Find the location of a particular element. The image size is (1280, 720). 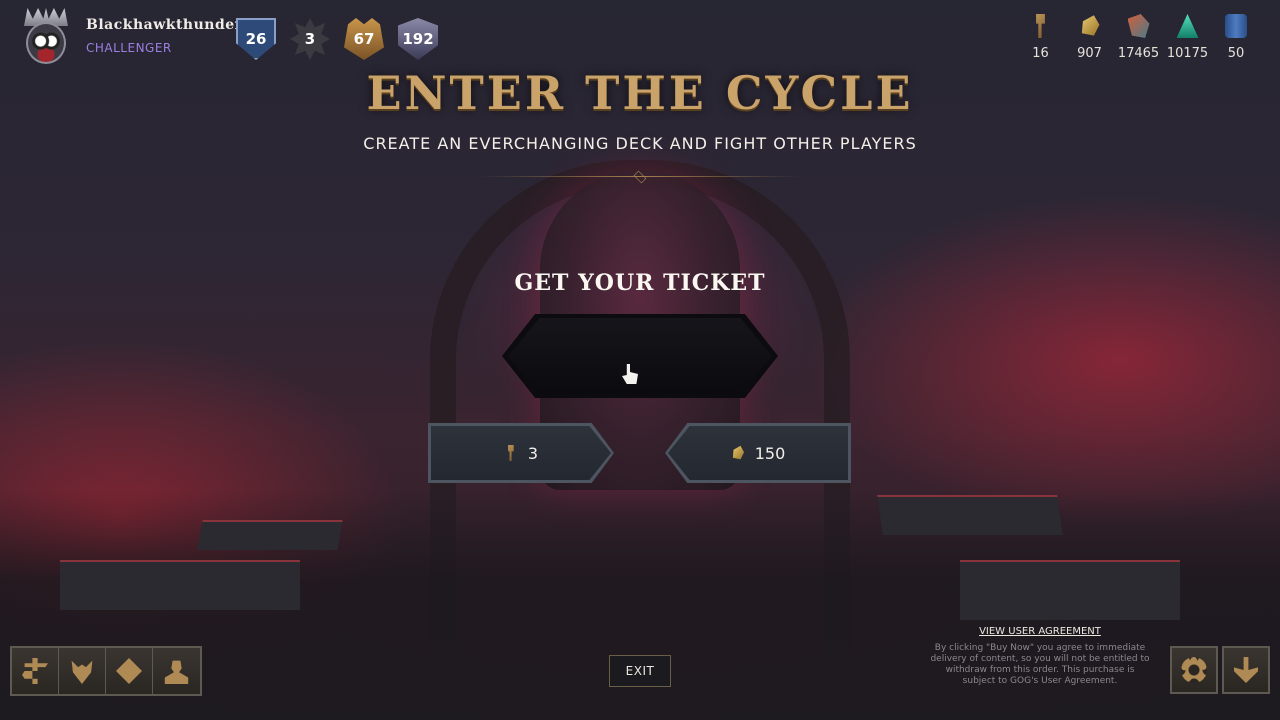

faction-wolf-icon is located at coordinates (82, 672).